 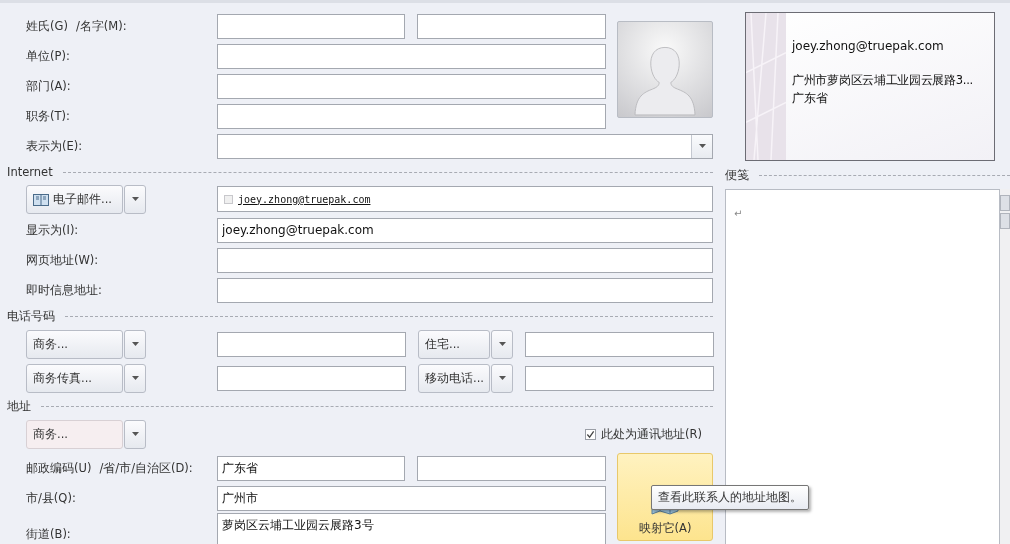 I want to click on field-label: 显示为(I):, so click(x=52, y=230).